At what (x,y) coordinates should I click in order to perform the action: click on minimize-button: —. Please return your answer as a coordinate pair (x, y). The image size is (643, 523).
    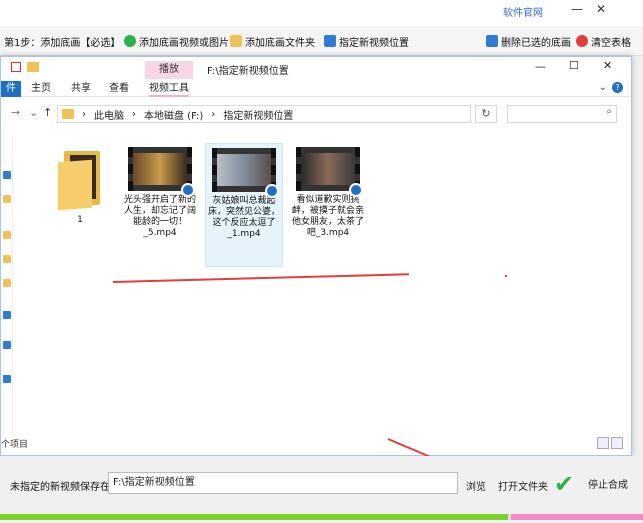
    Looking at the image, I should click on (577, 11).